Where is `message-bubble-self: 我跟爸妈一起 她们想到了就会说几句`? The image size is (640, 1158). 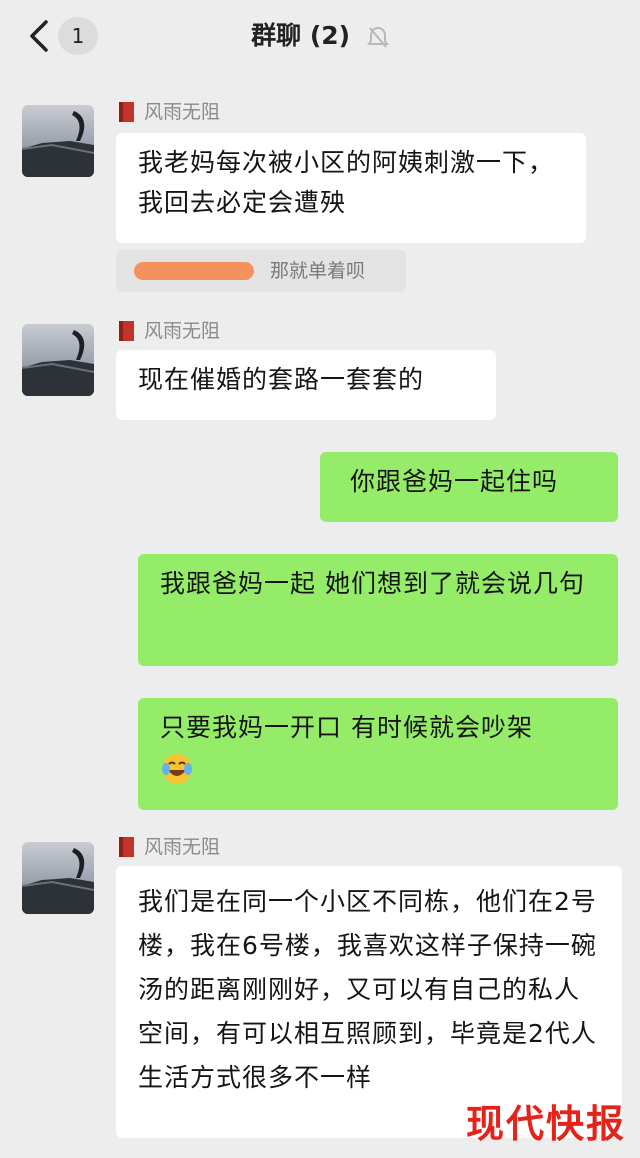 message-bubble-self: 我跟爸妈一起 她们想到了就会说几句 is located at coordinates (378, 610).